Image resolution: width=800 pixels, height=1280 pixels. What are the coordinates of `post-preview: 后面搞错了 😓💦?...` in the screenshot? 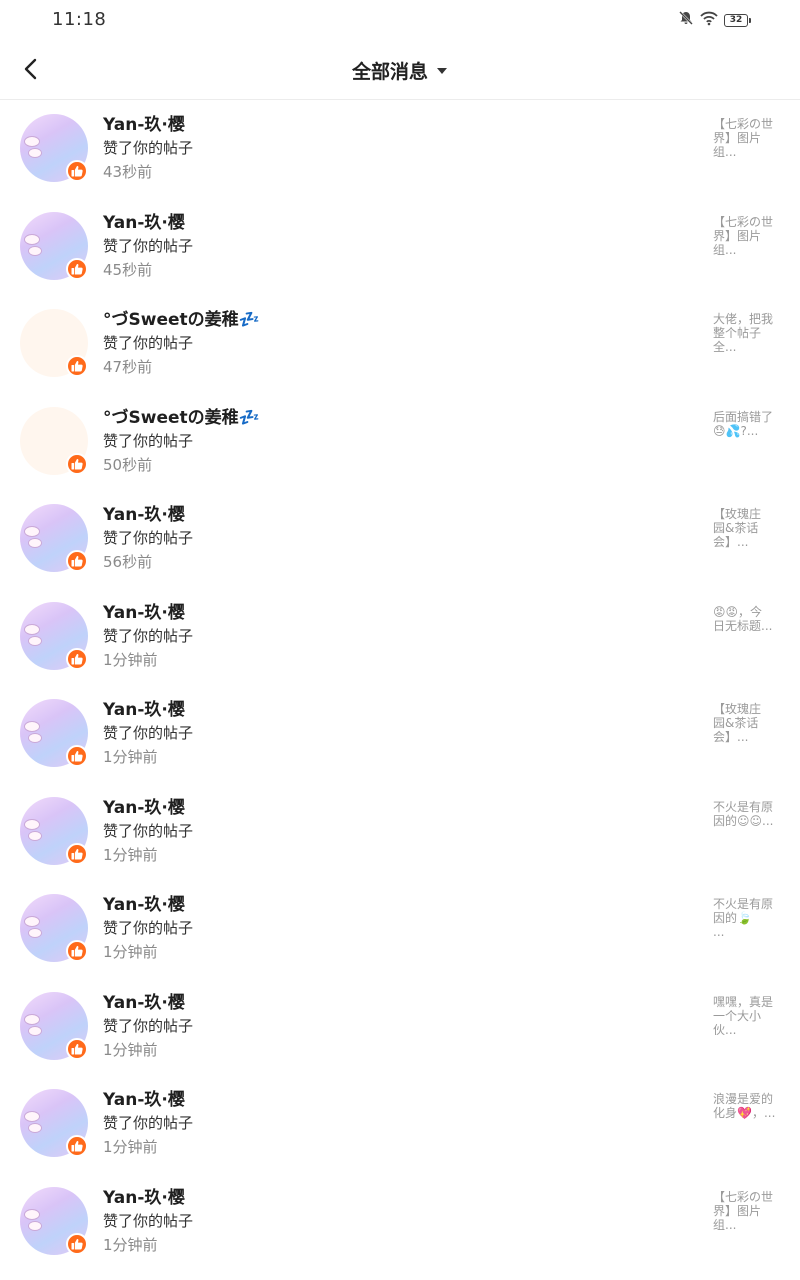 It's located at (748, 424).